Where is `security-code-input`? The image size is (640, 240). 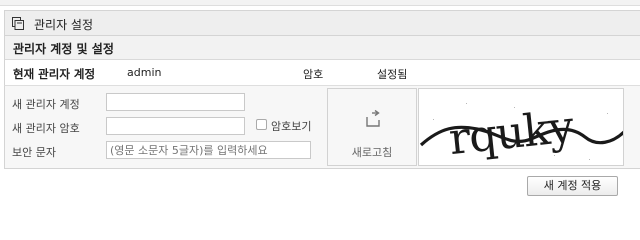
security-code-input is located at coordinates (208, 150).